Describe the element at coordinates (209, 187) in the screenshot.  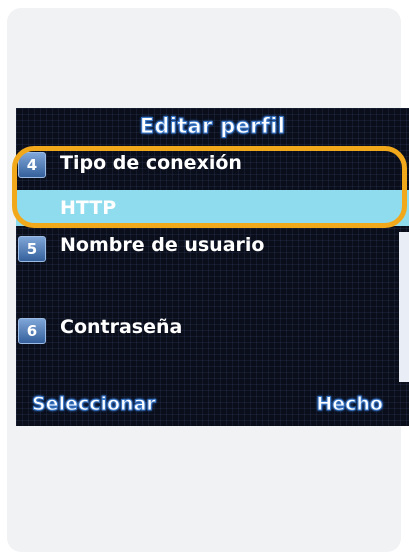
I see `highlight-ring` at that location.